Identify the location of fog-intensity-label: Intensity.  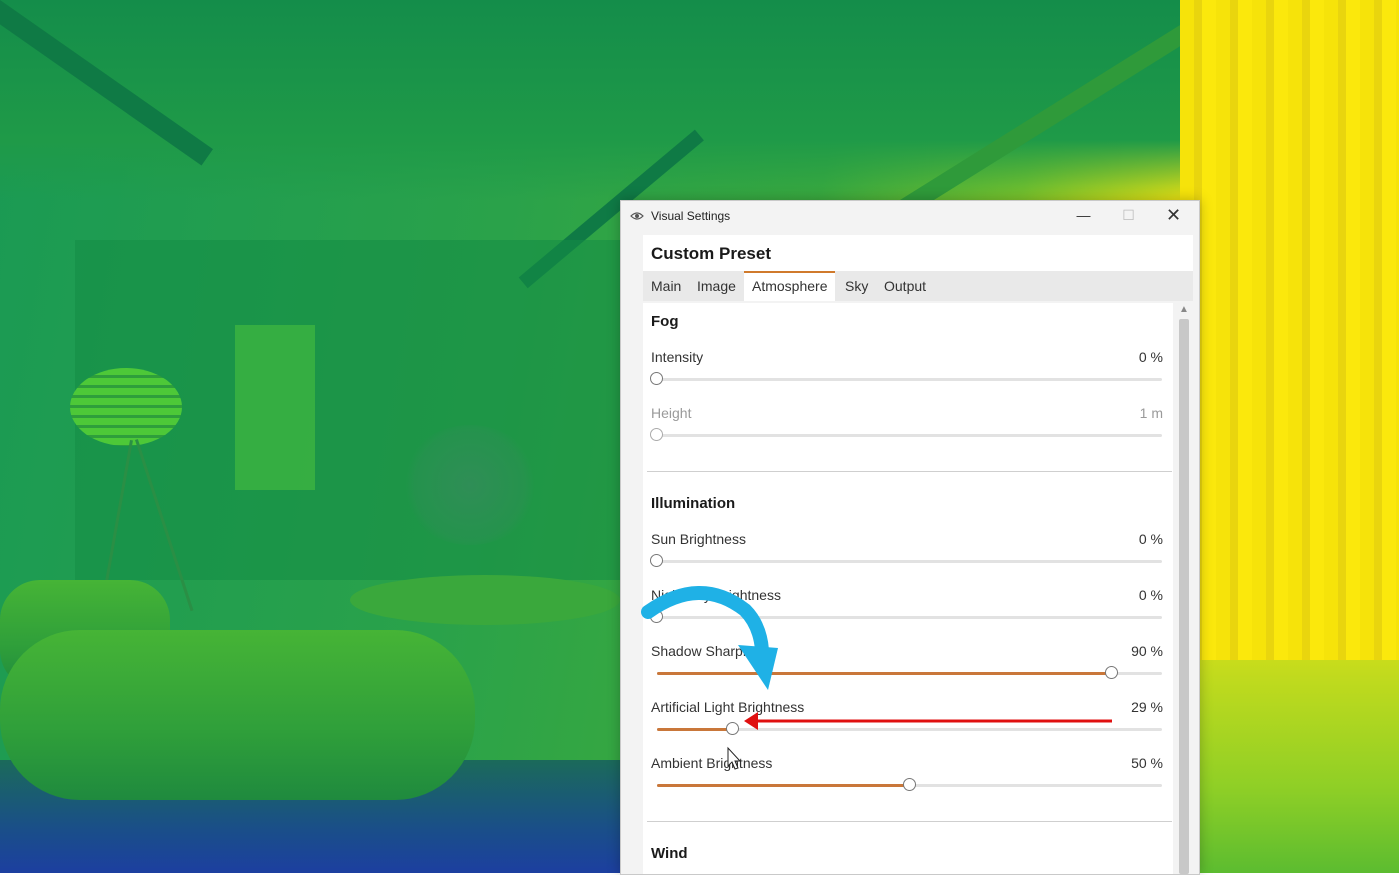
(677, 357).